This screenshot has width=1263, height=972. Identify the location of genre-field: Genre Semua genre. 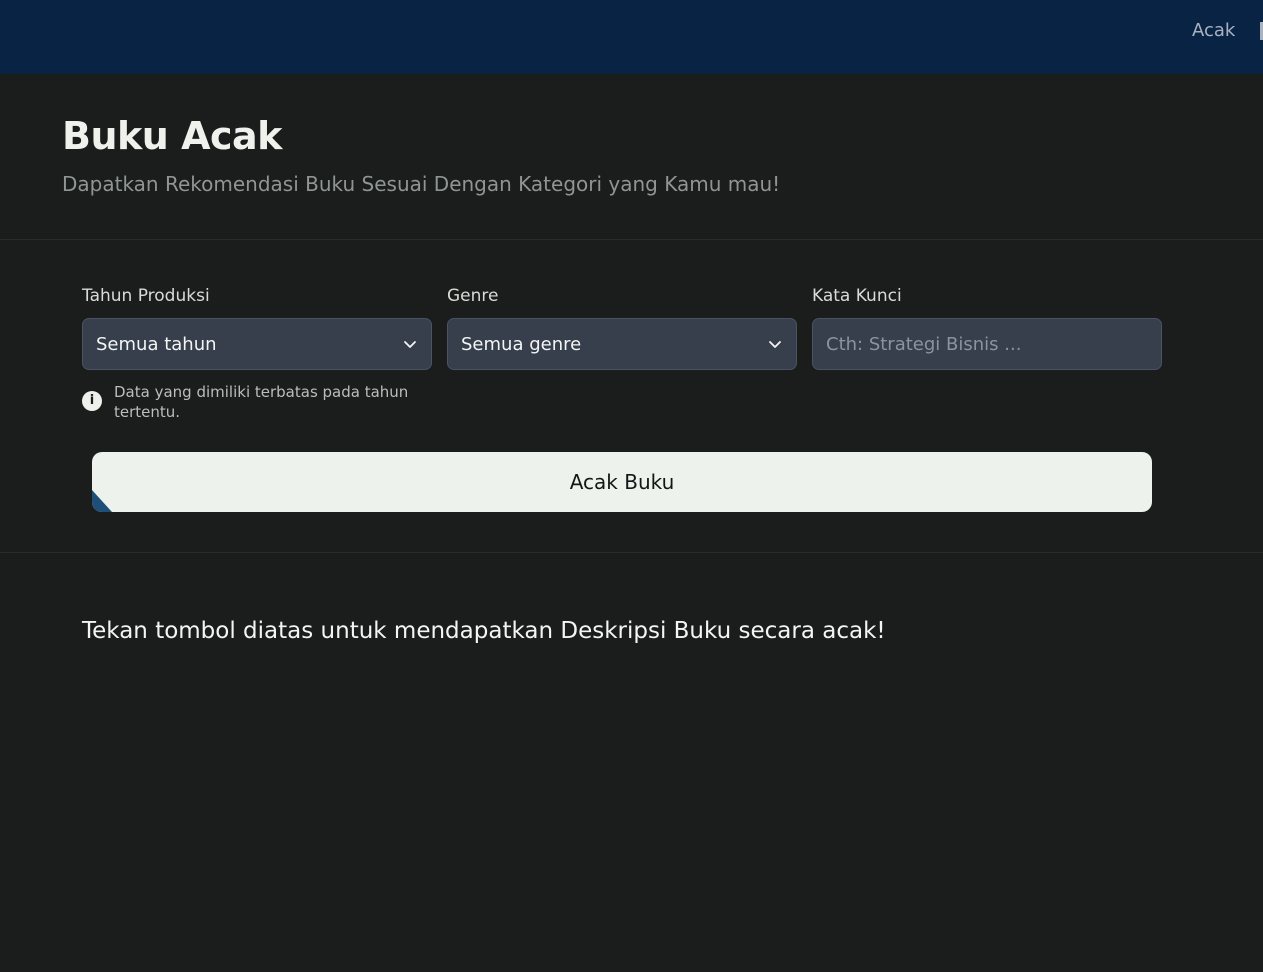
(622, 328).